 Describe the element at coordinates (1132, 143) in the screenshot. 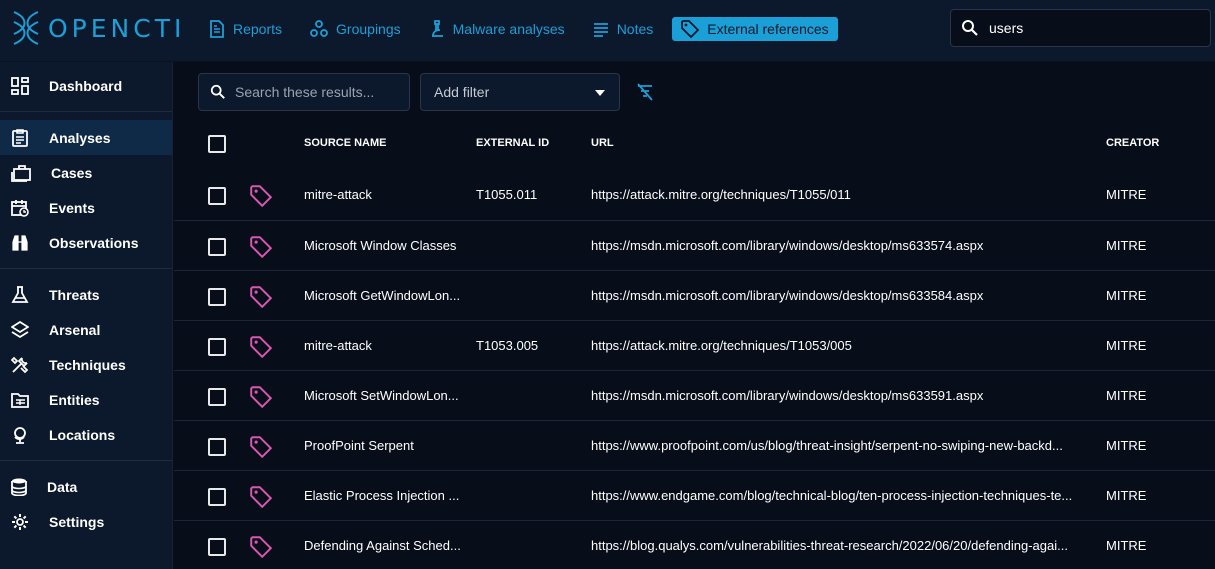

I see `col-creator: CREATOR` at that location.